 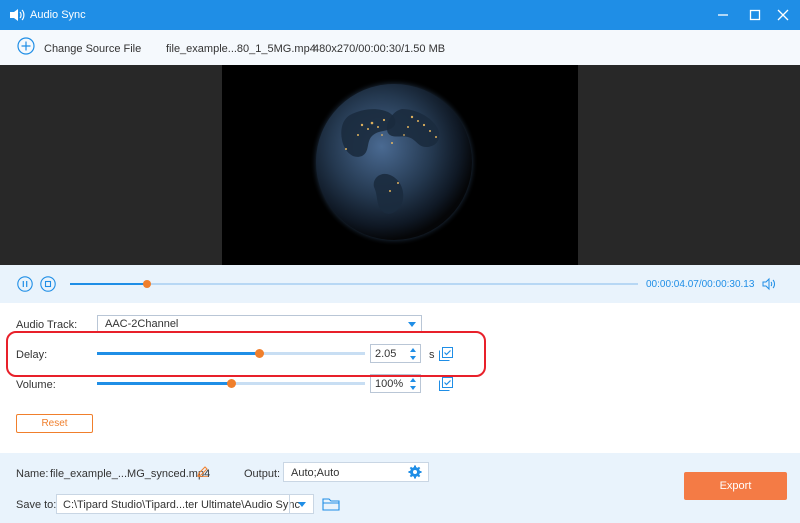 I want to click on speaker-icon, so click(x=17, y=15).